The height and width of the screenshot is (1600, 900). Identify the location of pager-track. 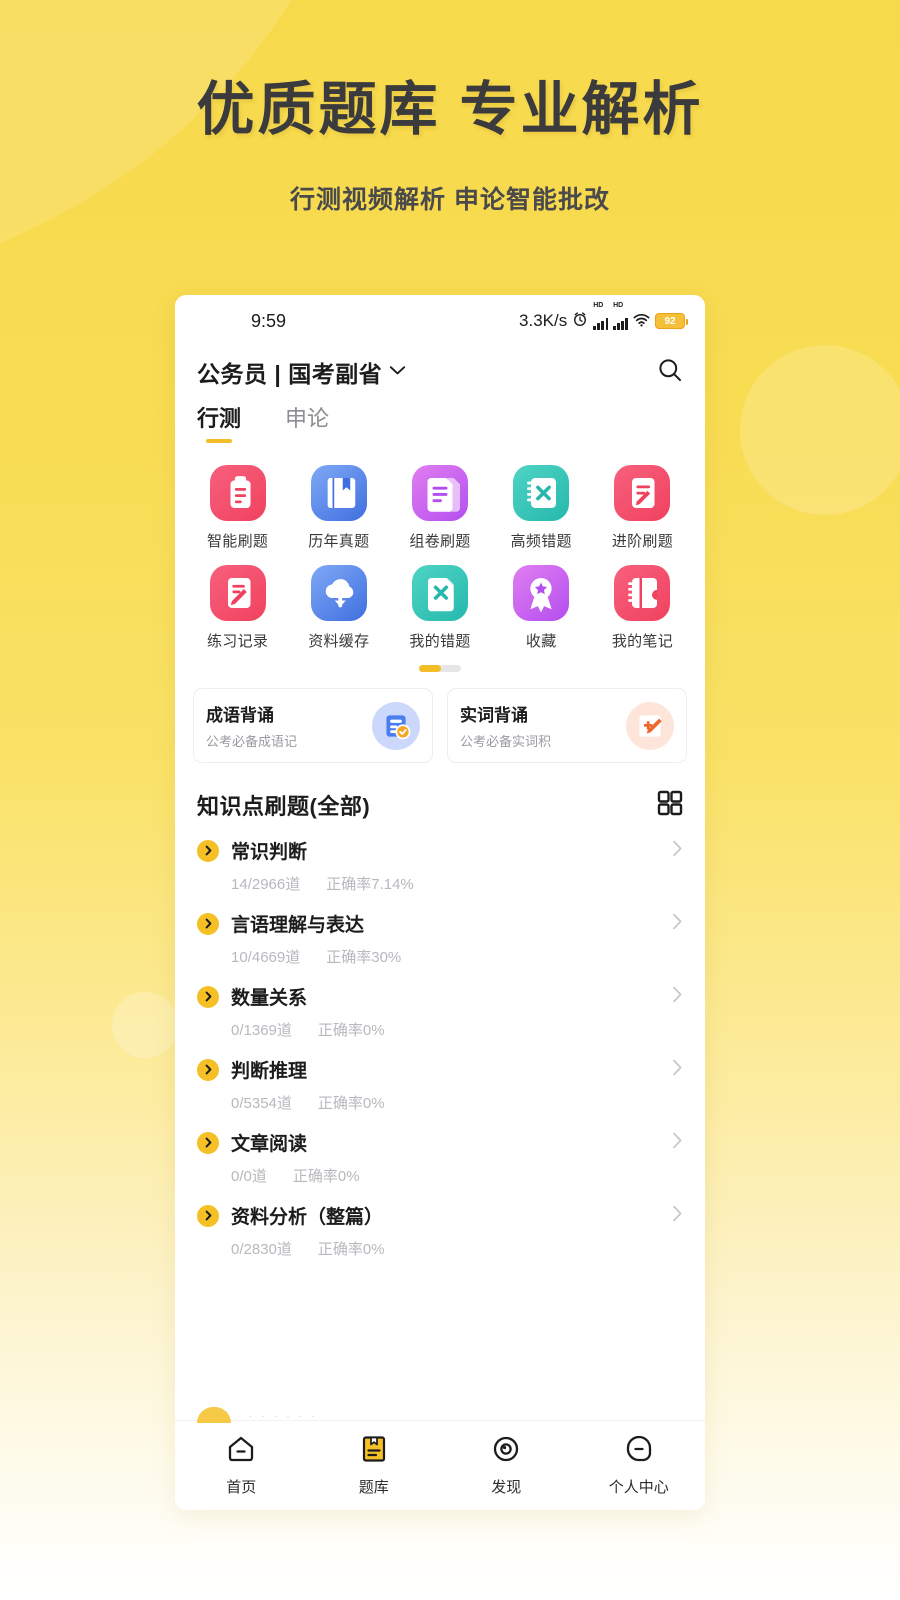
(440, 668).